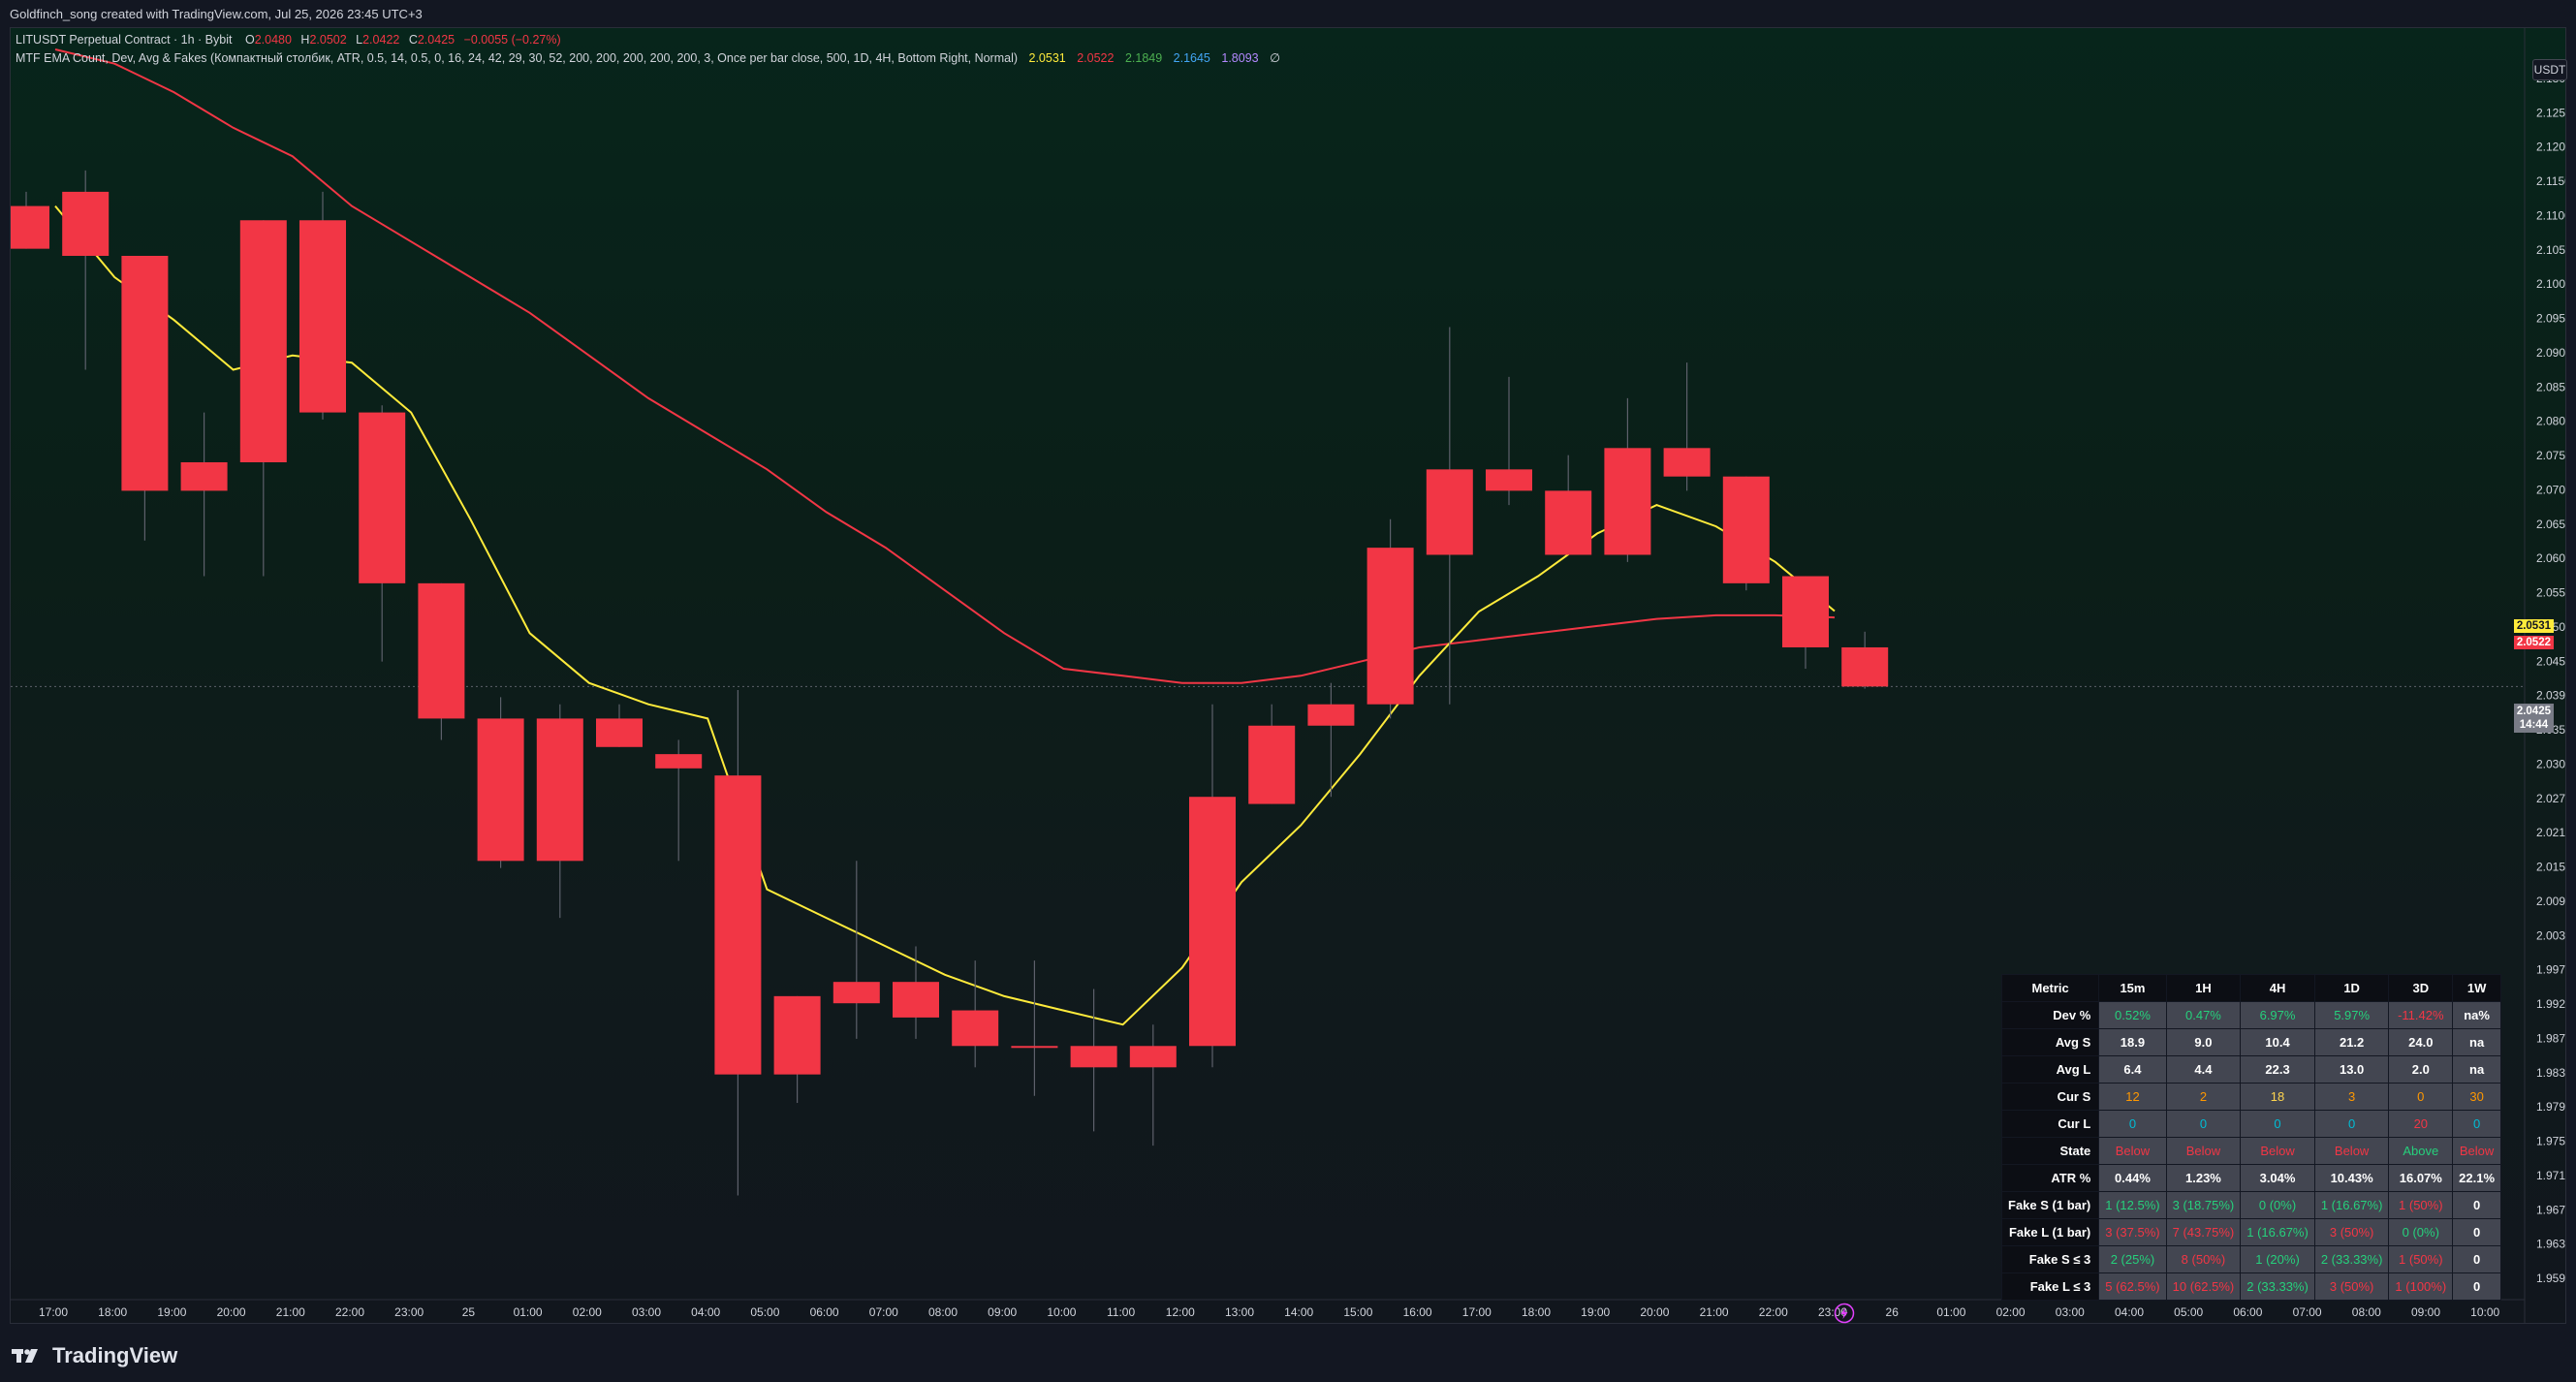  What do you see at coordinates (2277, 1015) in the screenshot?
I see `metric-cell-4h: 6.97%` at bounding box center [2277, 1015].